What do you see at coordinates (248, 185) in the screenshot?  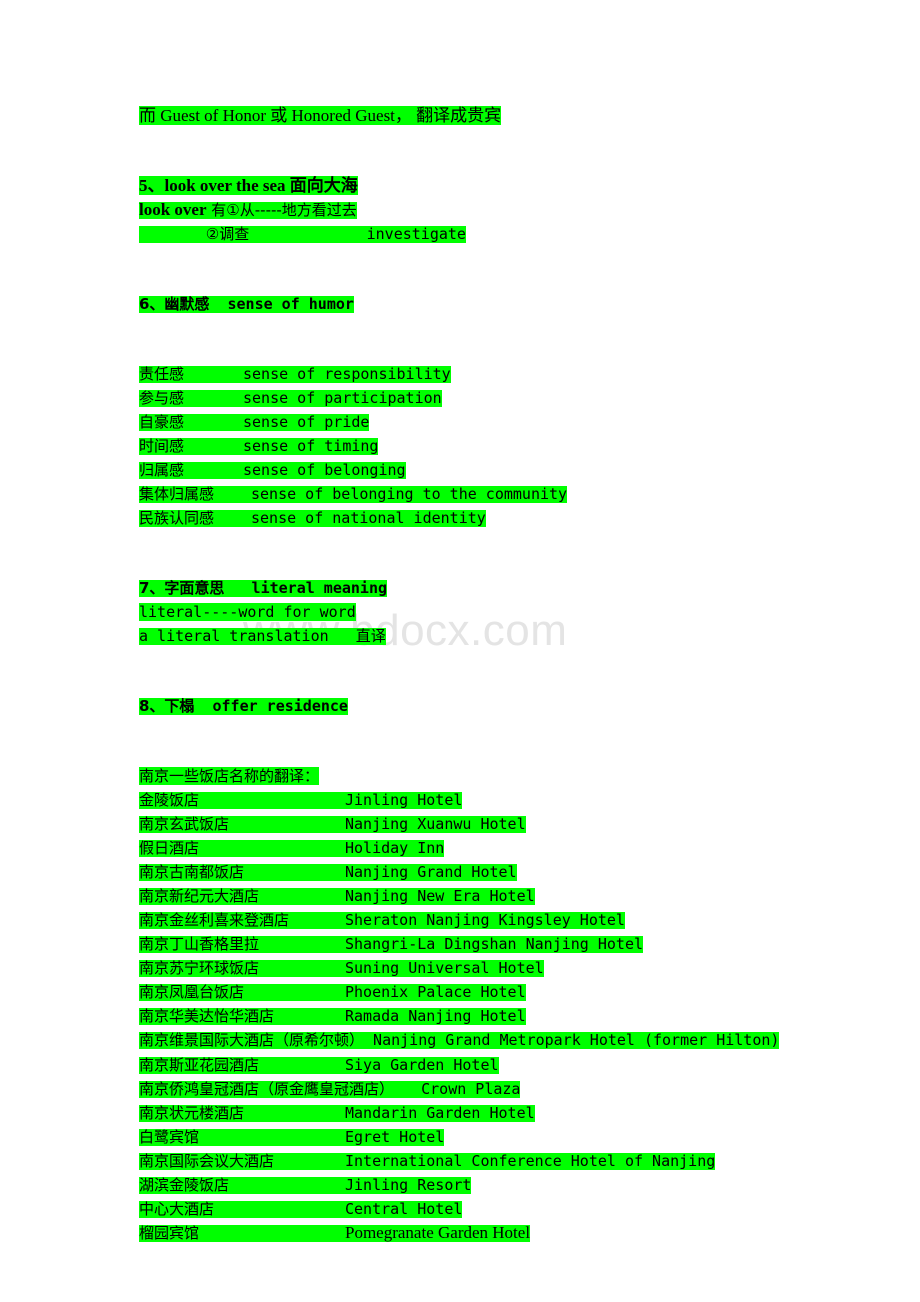 I see `item5-heading-text: 5、look over the sea 面向大海` at bounding box center [248, 185].